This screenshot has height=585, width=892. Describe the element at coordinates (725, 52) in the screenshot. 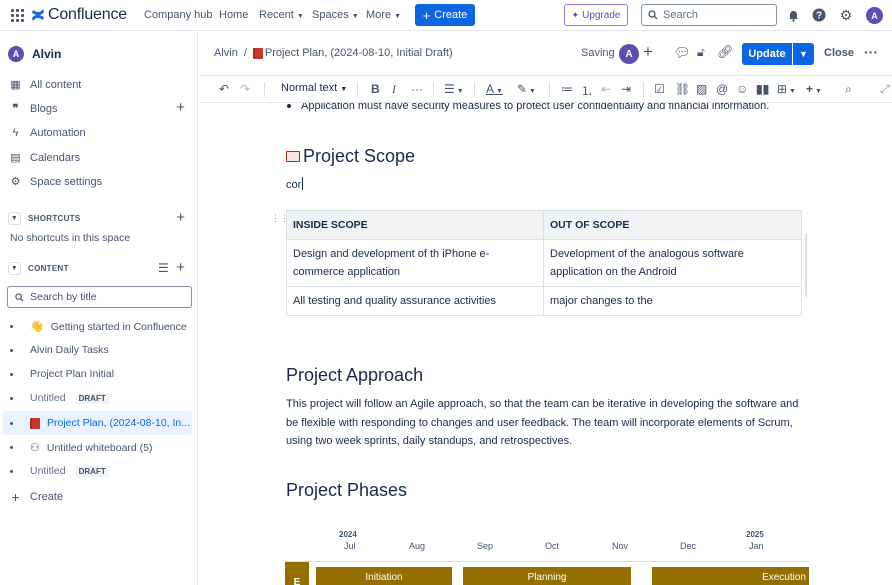

I see `copy-link-icon: 🔗︎` at that location.